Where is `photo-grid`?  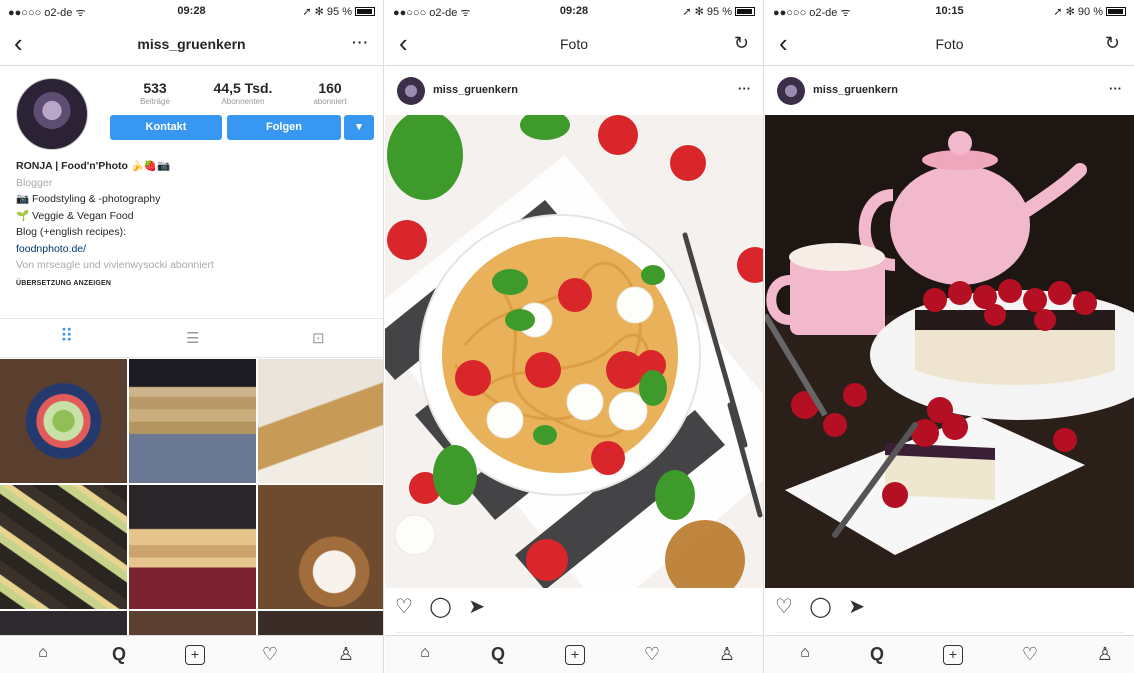 photo-grid is located at coordinates (191, 500).